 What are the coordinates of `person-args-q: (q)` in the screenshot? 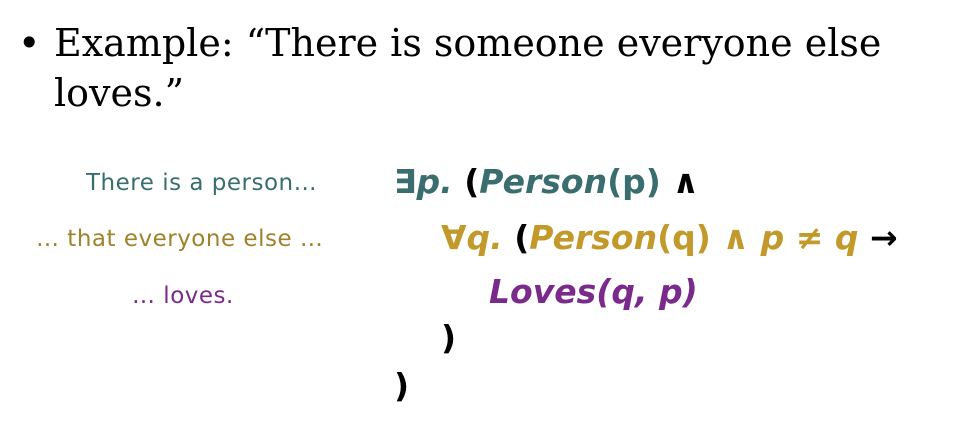 It's located at (684, 237).